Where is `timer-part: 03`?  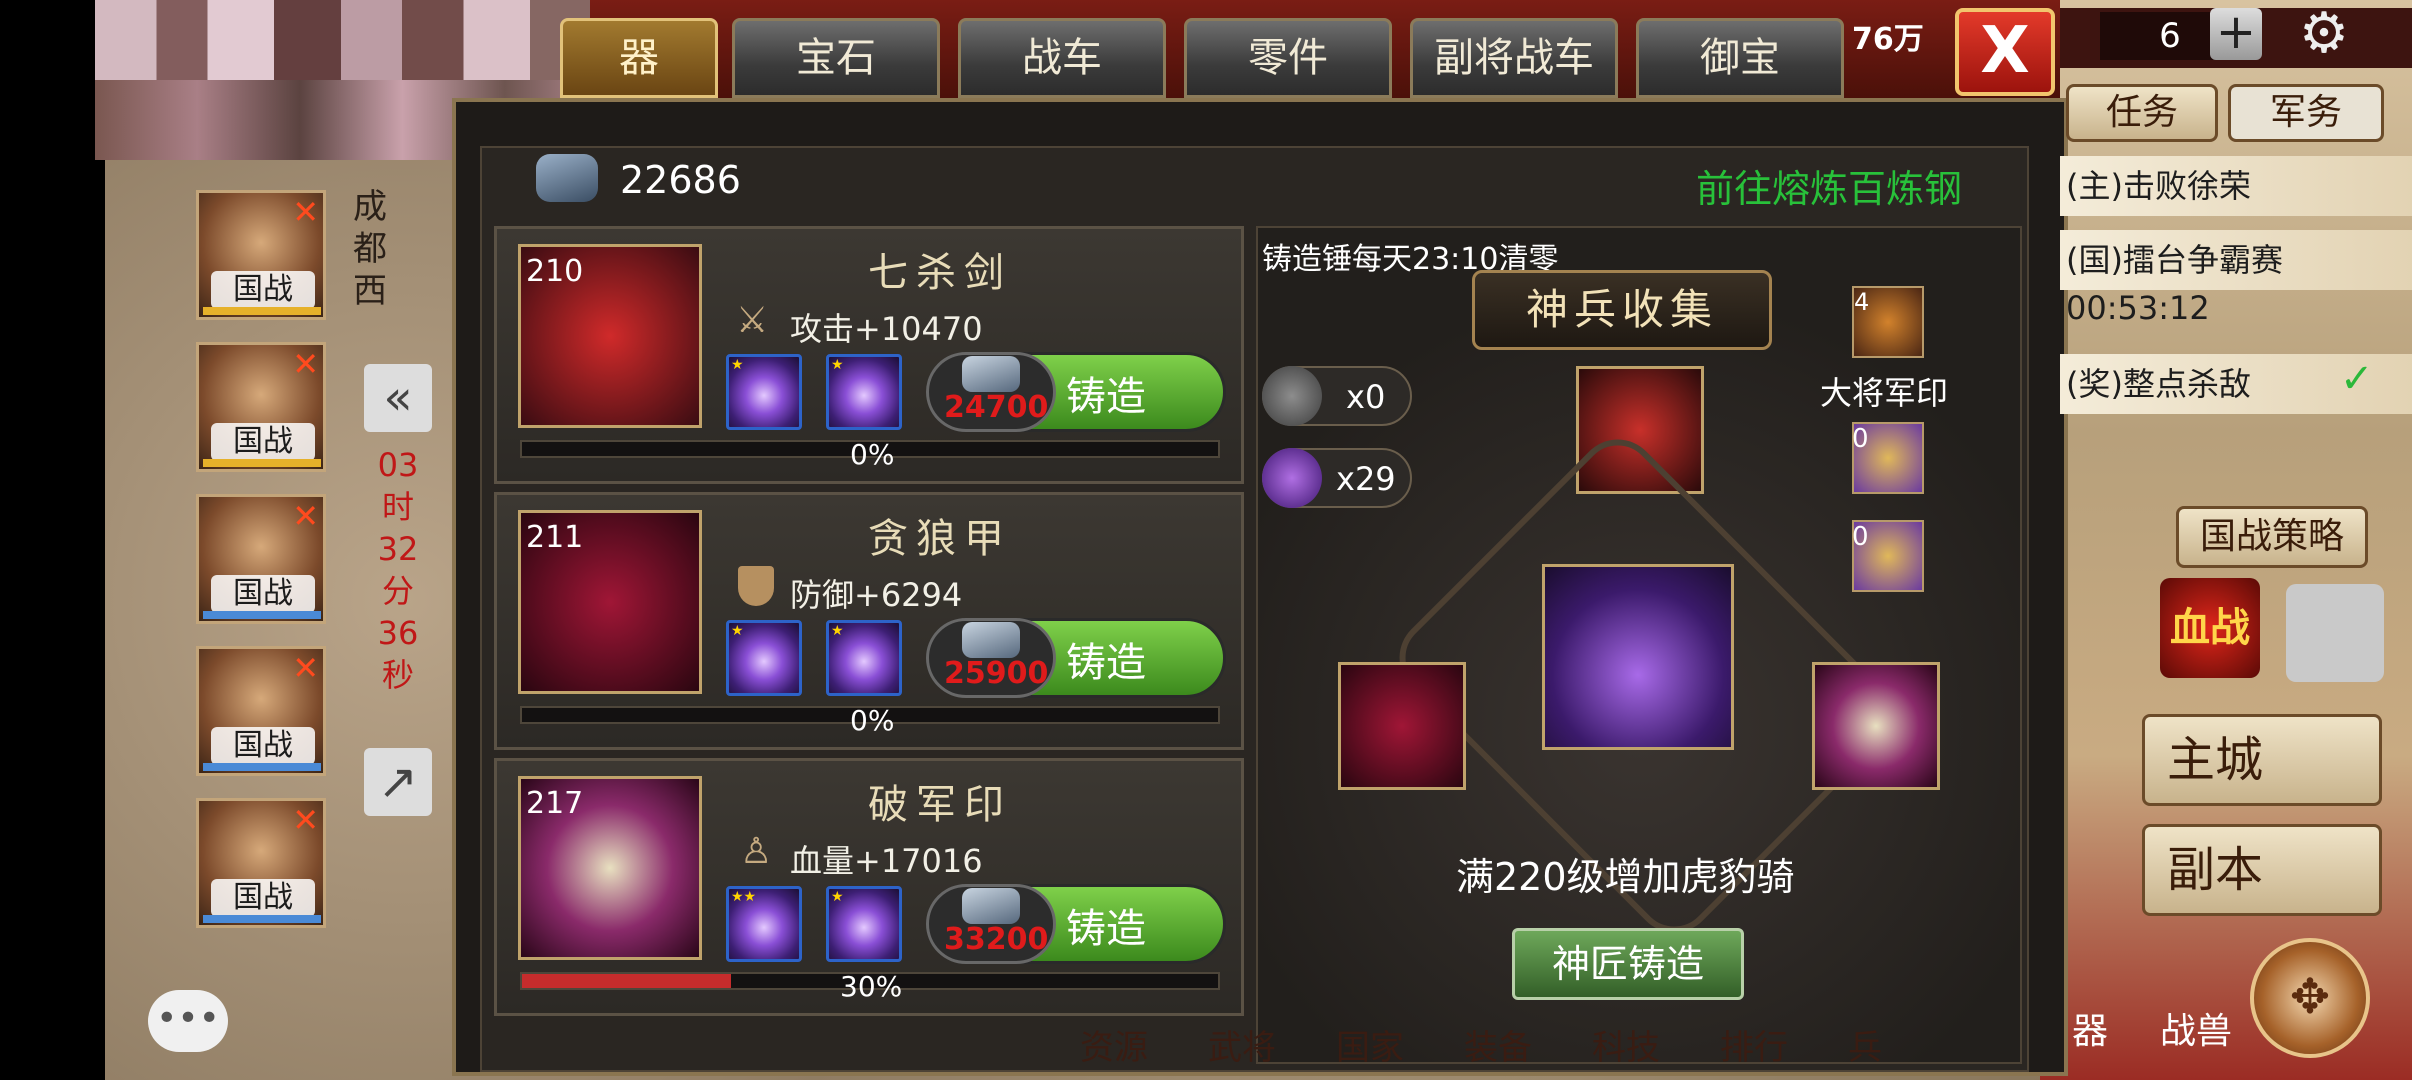 timer-part: 03 is located at coordinates (398, 465).